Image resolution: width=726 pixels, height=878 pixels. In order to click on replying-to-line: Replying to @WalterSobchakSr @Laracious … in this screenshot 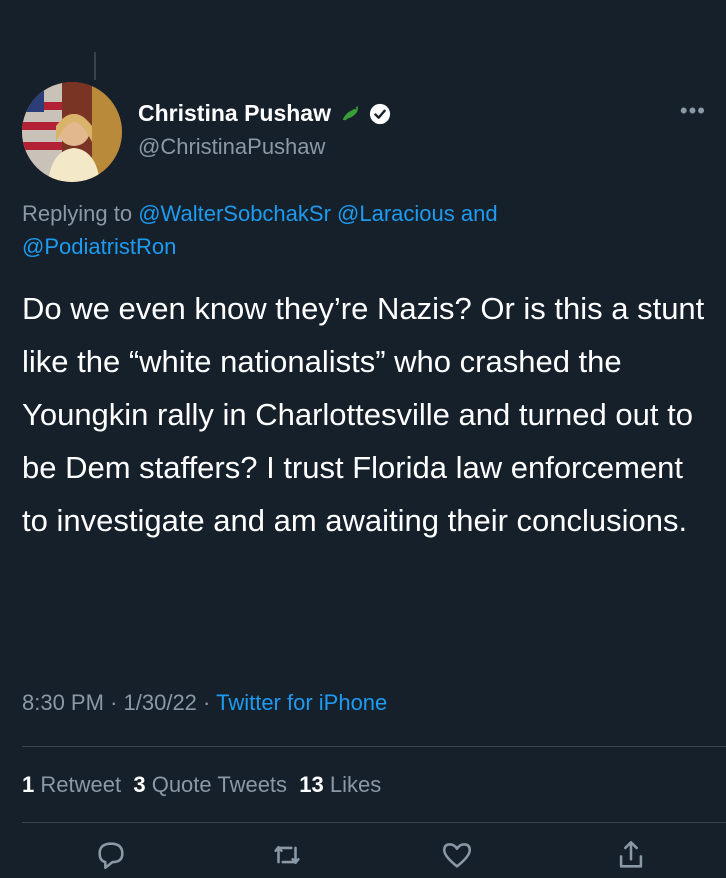, I will do `click(362, 230)`.